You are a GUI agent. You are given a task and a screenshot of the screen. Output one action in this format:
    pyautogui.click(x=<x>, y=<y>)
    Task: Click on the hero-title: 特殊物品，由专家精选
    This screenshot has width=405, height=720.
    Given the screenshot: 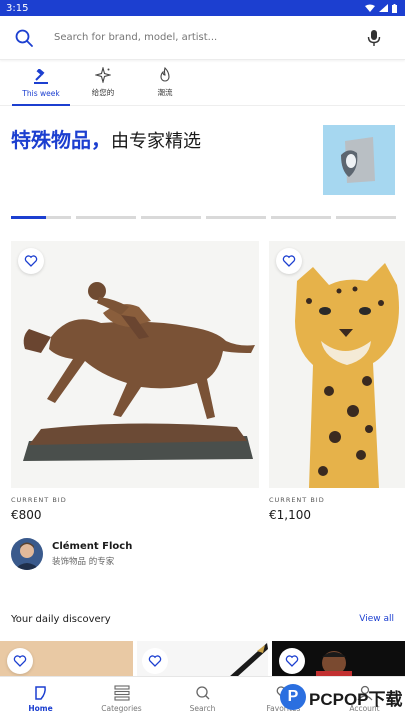 What is the action you would take?
    pyautogui.click(x=106, y=138)
    